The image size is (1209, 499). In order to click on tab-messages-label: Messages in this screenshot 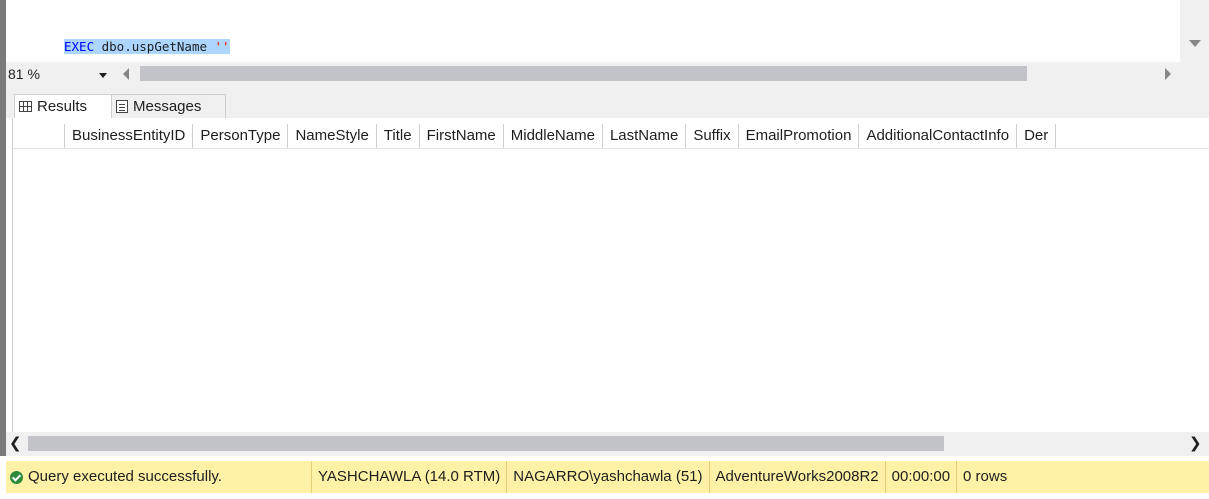, I will do `click(167, 106)`.